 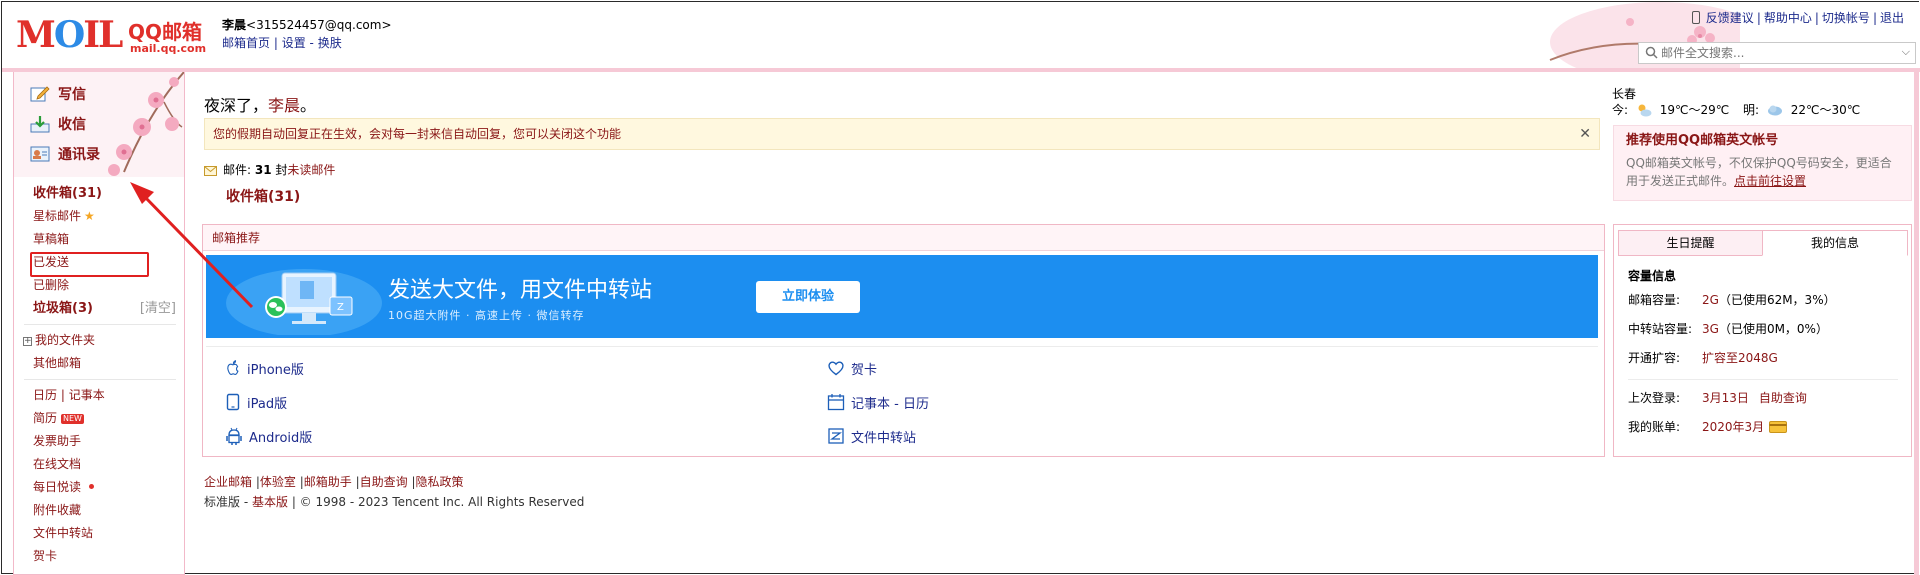 I want to click on expand-plus-icon: +, so click(x=27, y=341).